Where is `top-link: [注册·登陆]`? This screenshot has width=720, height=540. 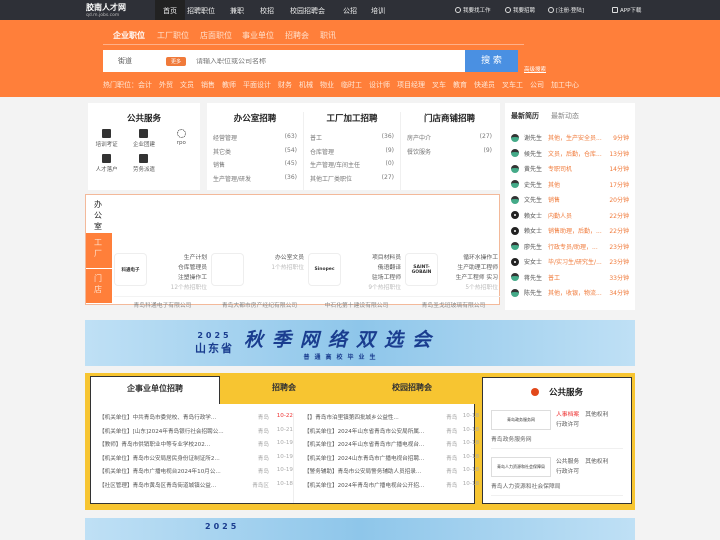 top-link: [注册·登陆] is located at coordinates (566, 10).